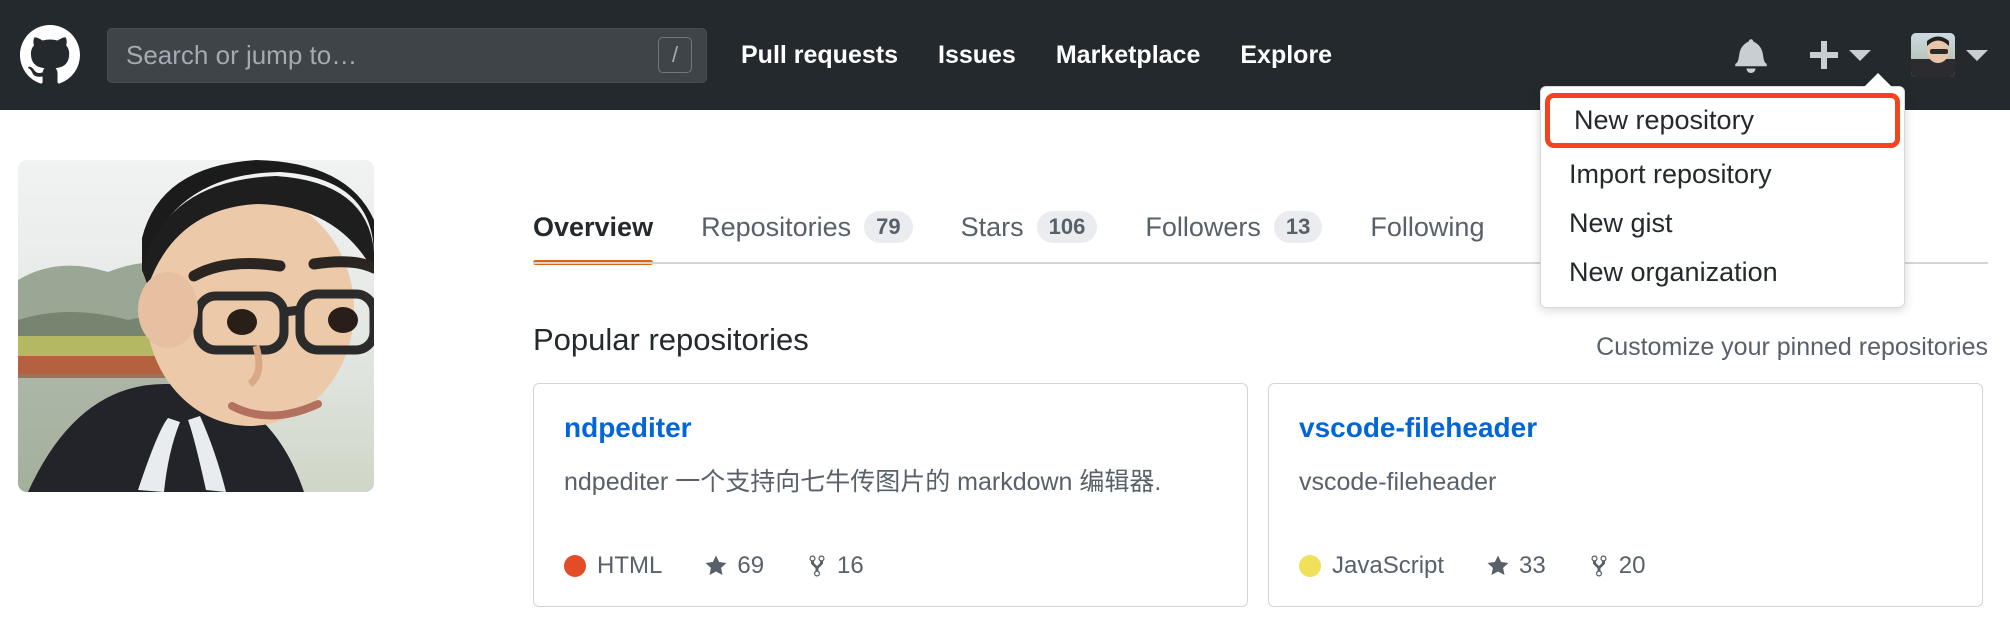 The image size is (2010, 626). What do you see at coordinates (50, 55) in the screenshot?
I see `github-logo-icon` at bounding box center [50, 55].